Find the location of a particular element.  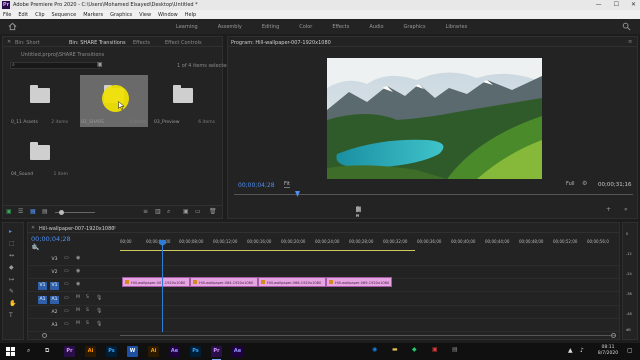

trash-icon: 🗑 is located at coordinates (213, 212).